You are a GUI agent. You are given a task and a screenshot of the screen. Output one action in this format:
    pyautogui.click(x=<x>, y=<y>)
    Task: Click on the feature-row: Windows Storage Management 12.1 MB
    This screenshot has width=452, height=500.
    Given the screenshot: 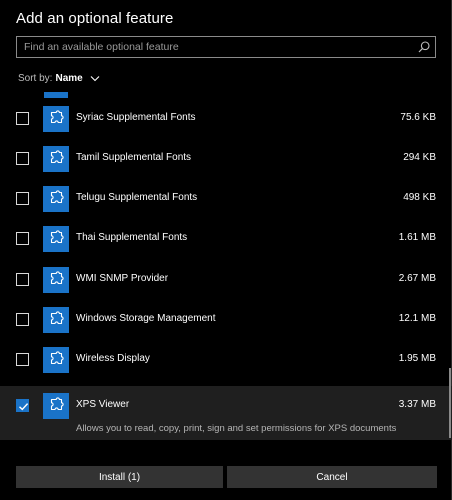 What is the action you would take?
    pyautogui.click(x=226, y=320)
    